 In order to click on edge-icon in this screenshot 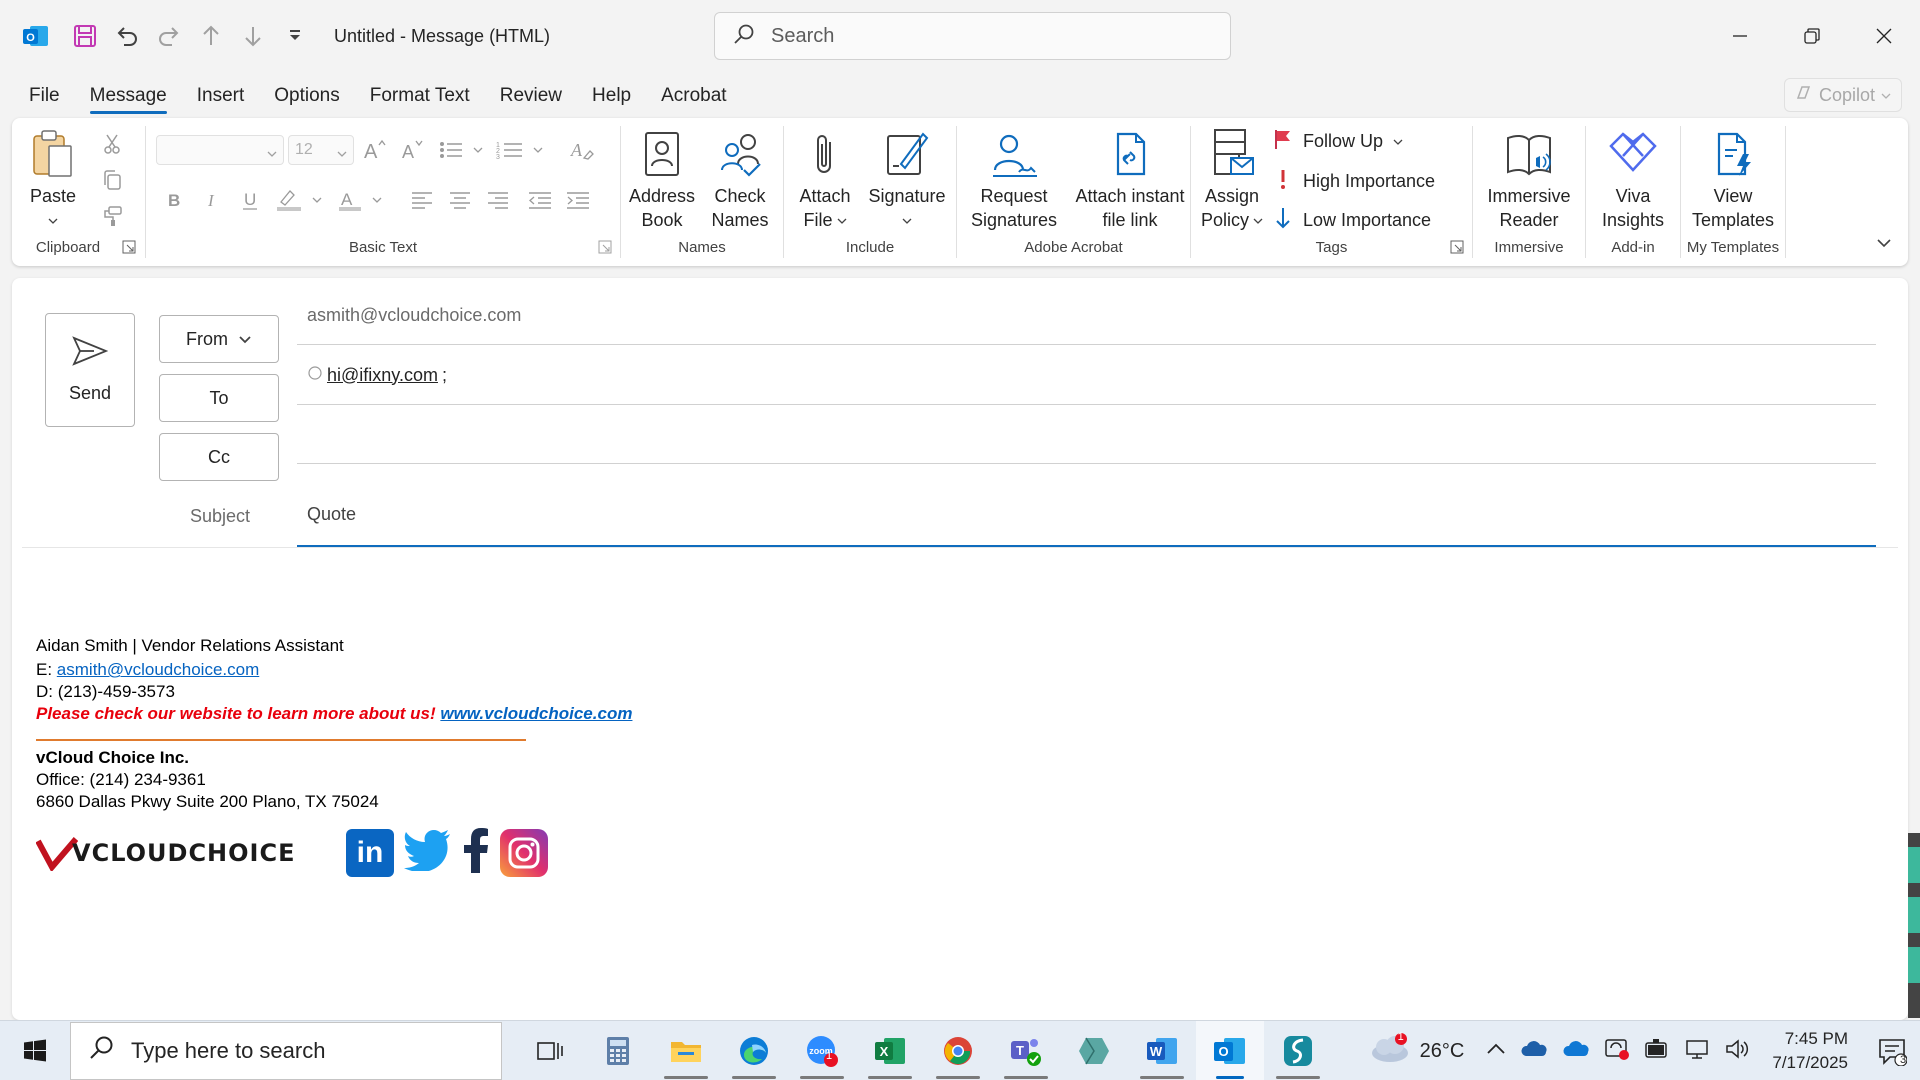, I will do `click(754, 1050)`.